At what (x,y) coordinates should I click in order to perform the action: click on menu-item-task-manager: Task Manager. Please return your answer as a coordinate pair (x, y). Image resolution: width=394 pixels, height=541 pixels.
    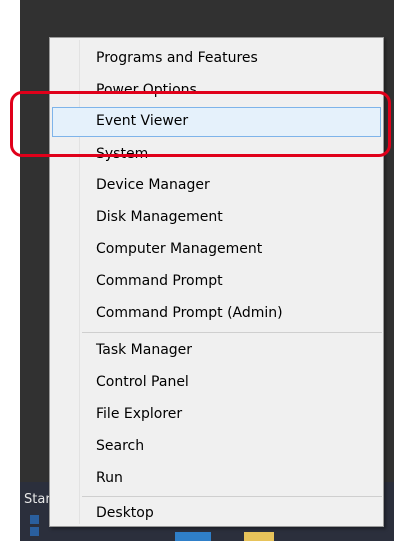
    Looking at the image, I should click on (216, 351).